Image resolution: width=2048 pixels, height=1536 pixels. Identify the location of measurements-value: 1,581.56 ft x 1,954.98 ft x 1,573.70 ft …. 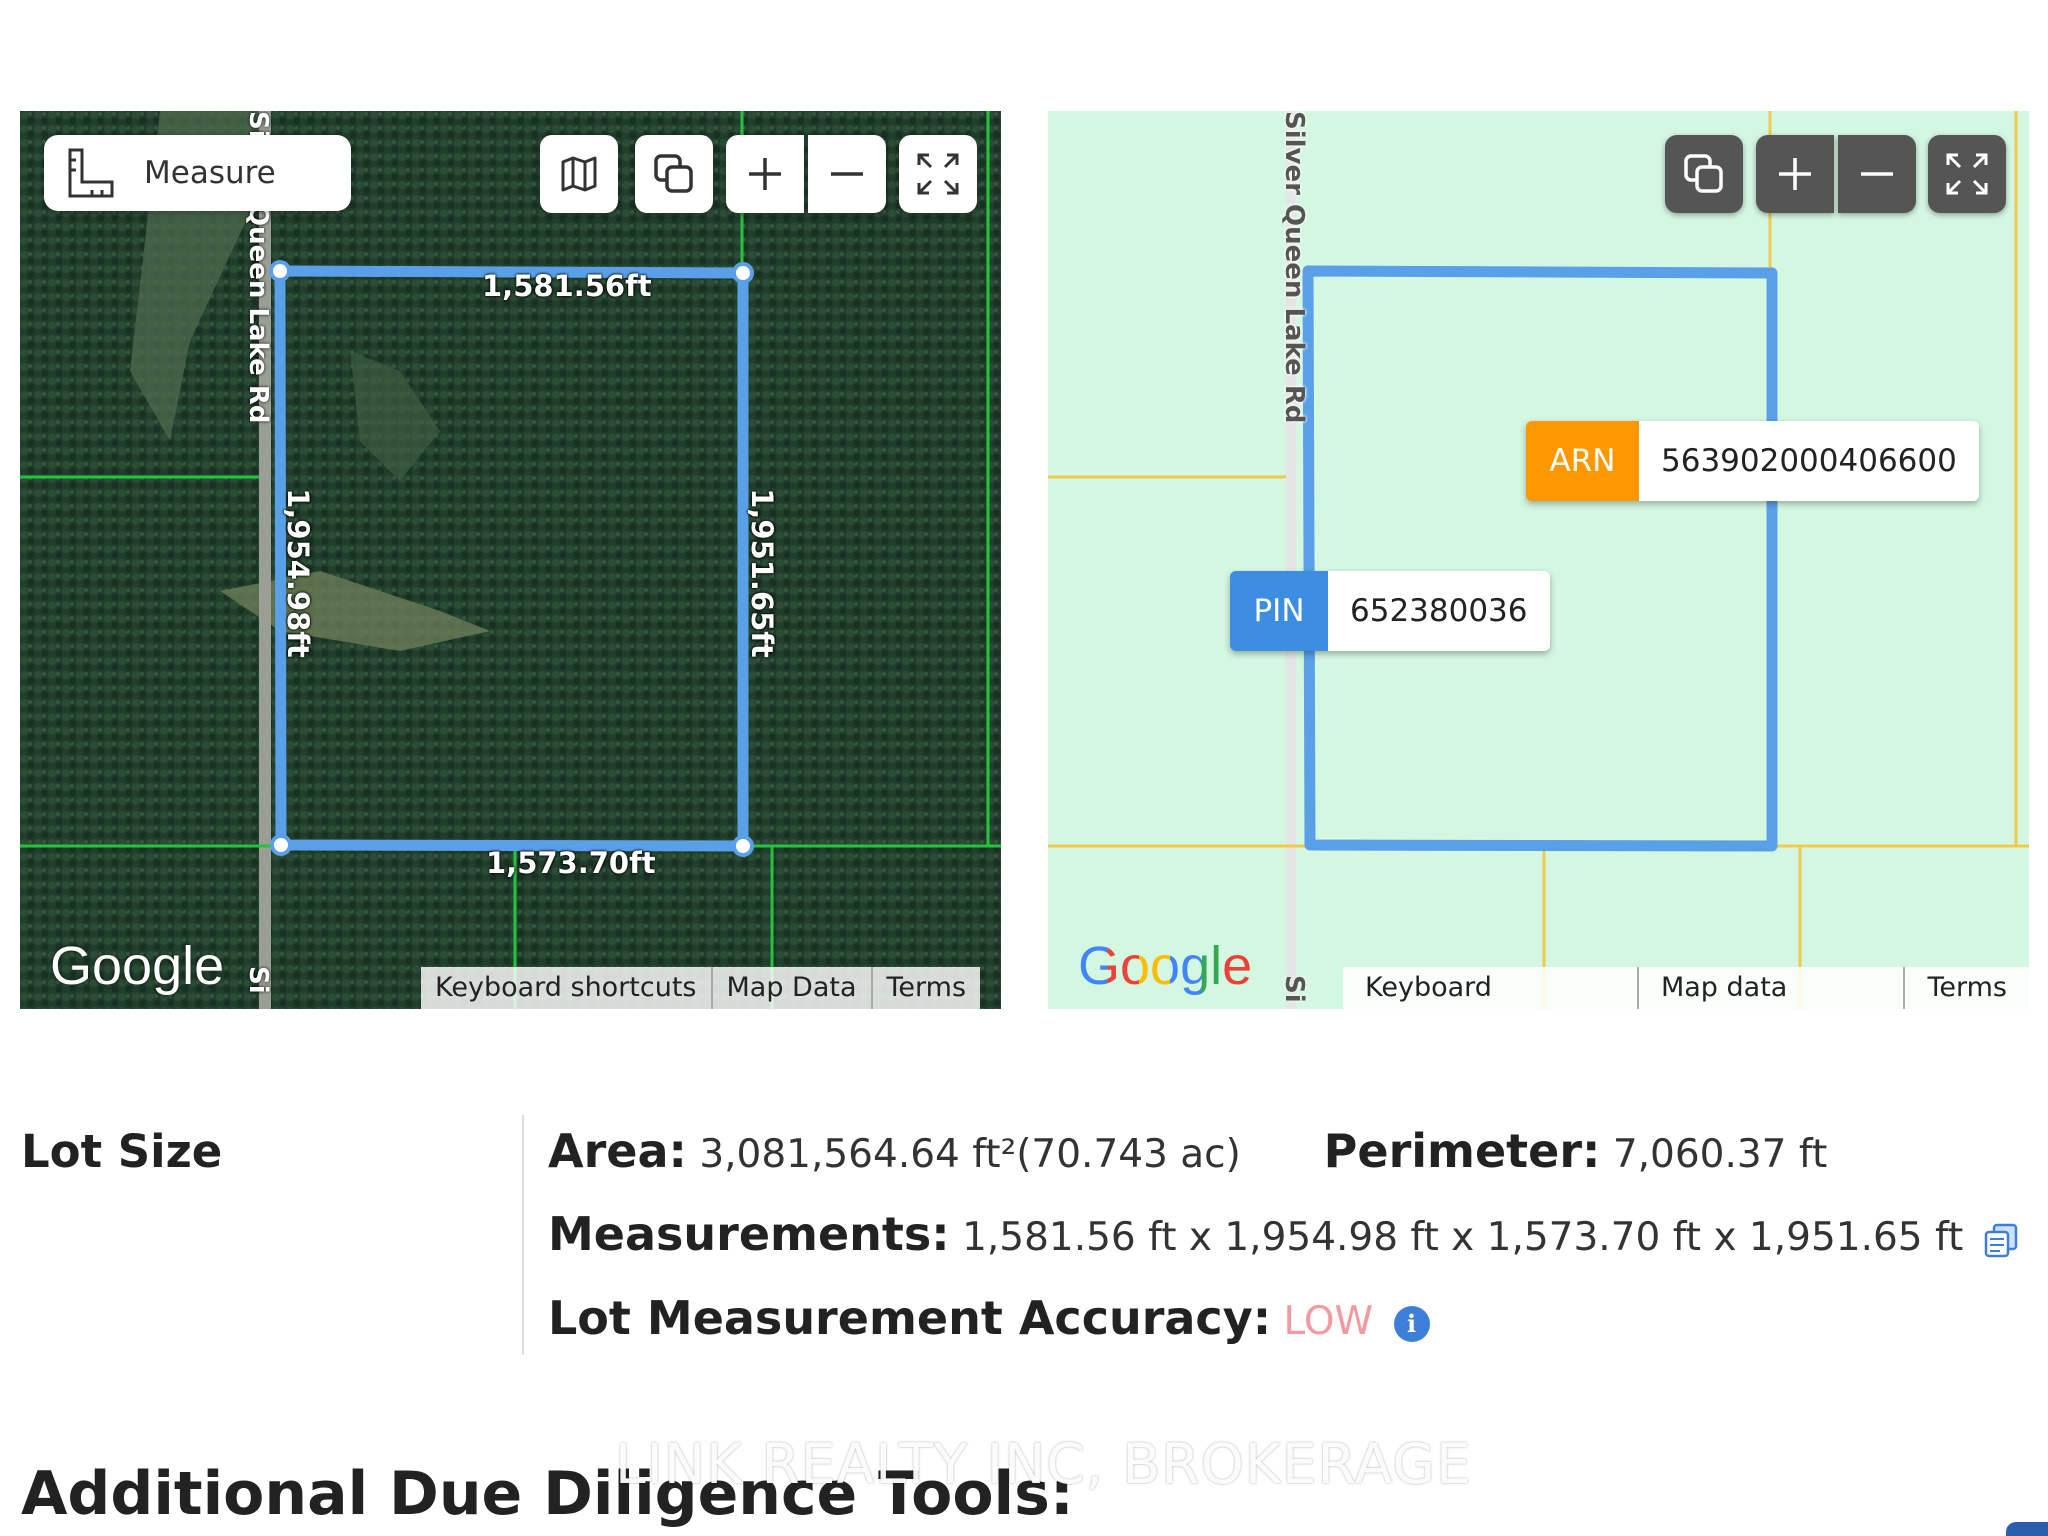
(1463, 1237).